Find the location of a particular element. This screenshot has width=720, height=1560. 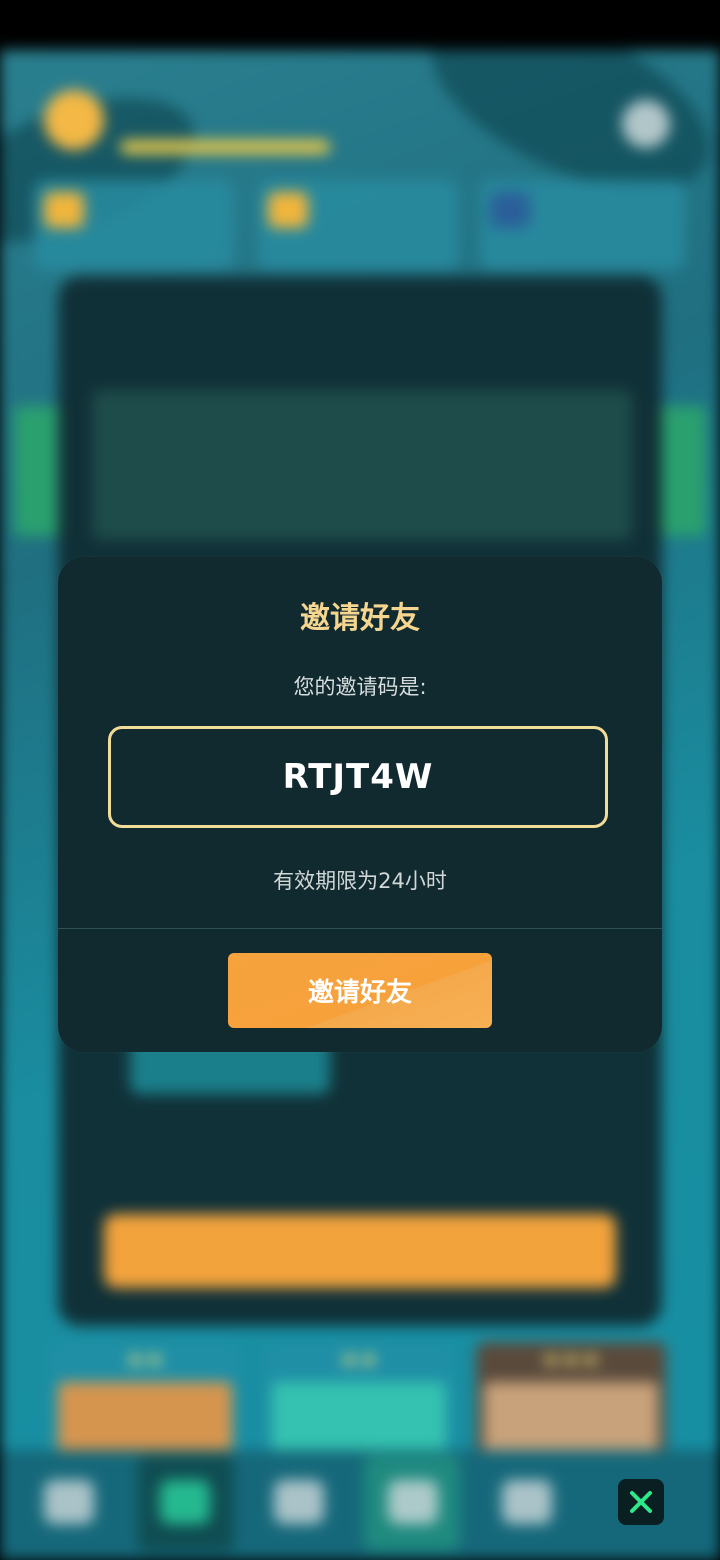

close-button is located at coordinates (641, 1502).